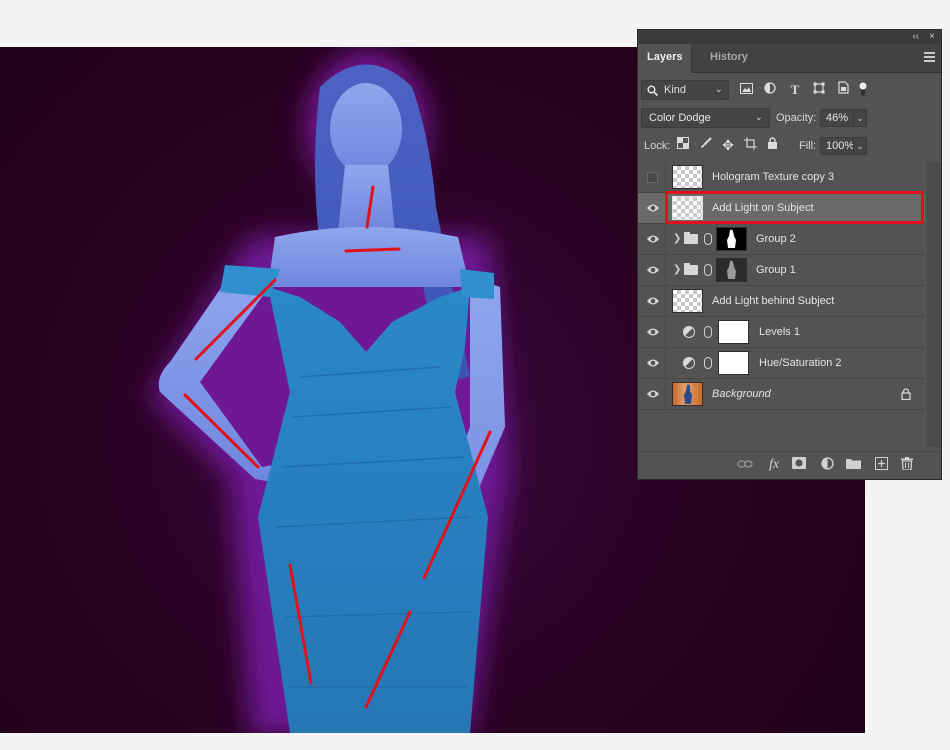 This screenshot has width=950, height=750. What do you see at coordinates (860, 118) in the screenshot?
I see `opacity-slider-toggle: ⌄` at bounding box center [860, 118].